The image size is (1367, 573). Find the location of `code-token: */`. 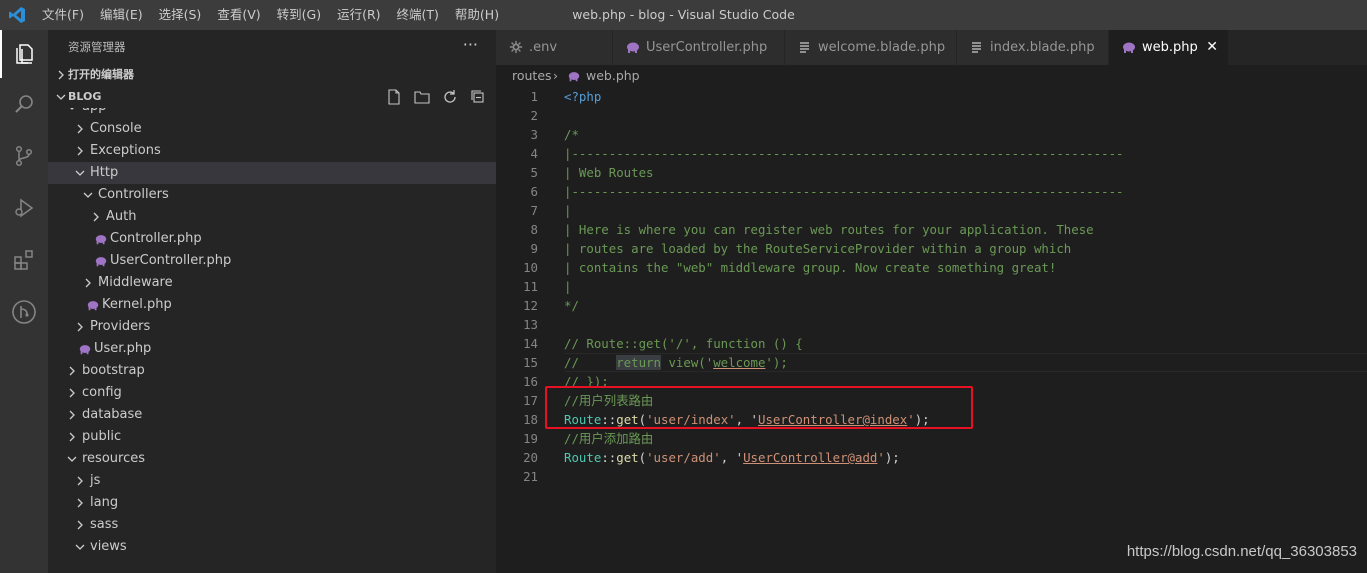

code-token: */ is located at coordinates (571, 305).